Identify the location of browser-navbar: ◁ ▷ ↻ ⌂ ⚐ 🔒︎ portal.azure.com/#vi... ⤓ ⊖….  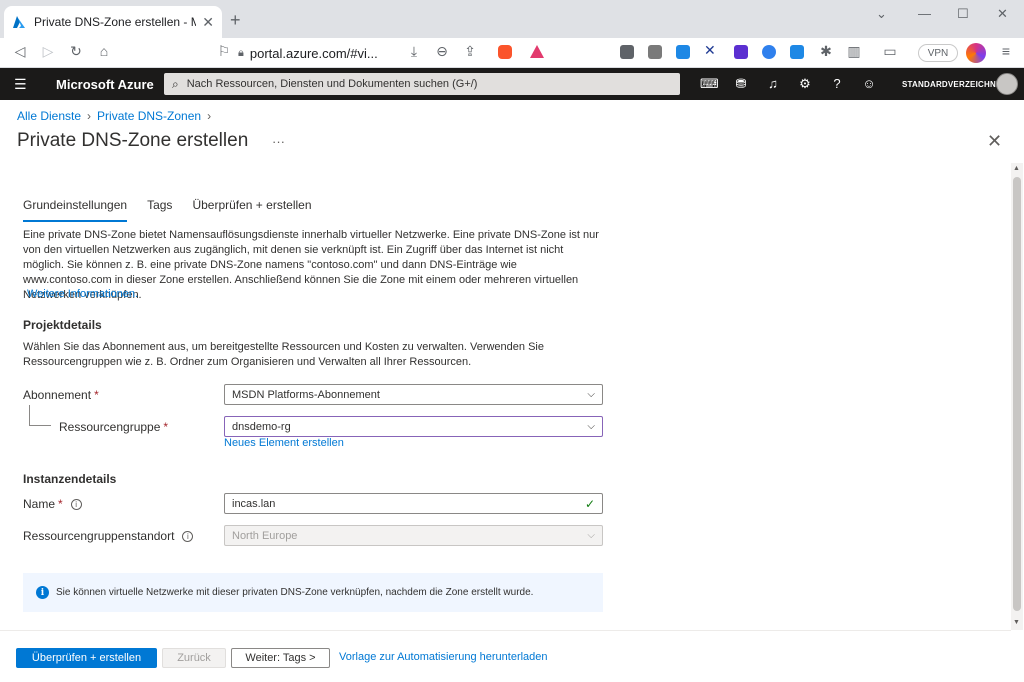
(512, 53).